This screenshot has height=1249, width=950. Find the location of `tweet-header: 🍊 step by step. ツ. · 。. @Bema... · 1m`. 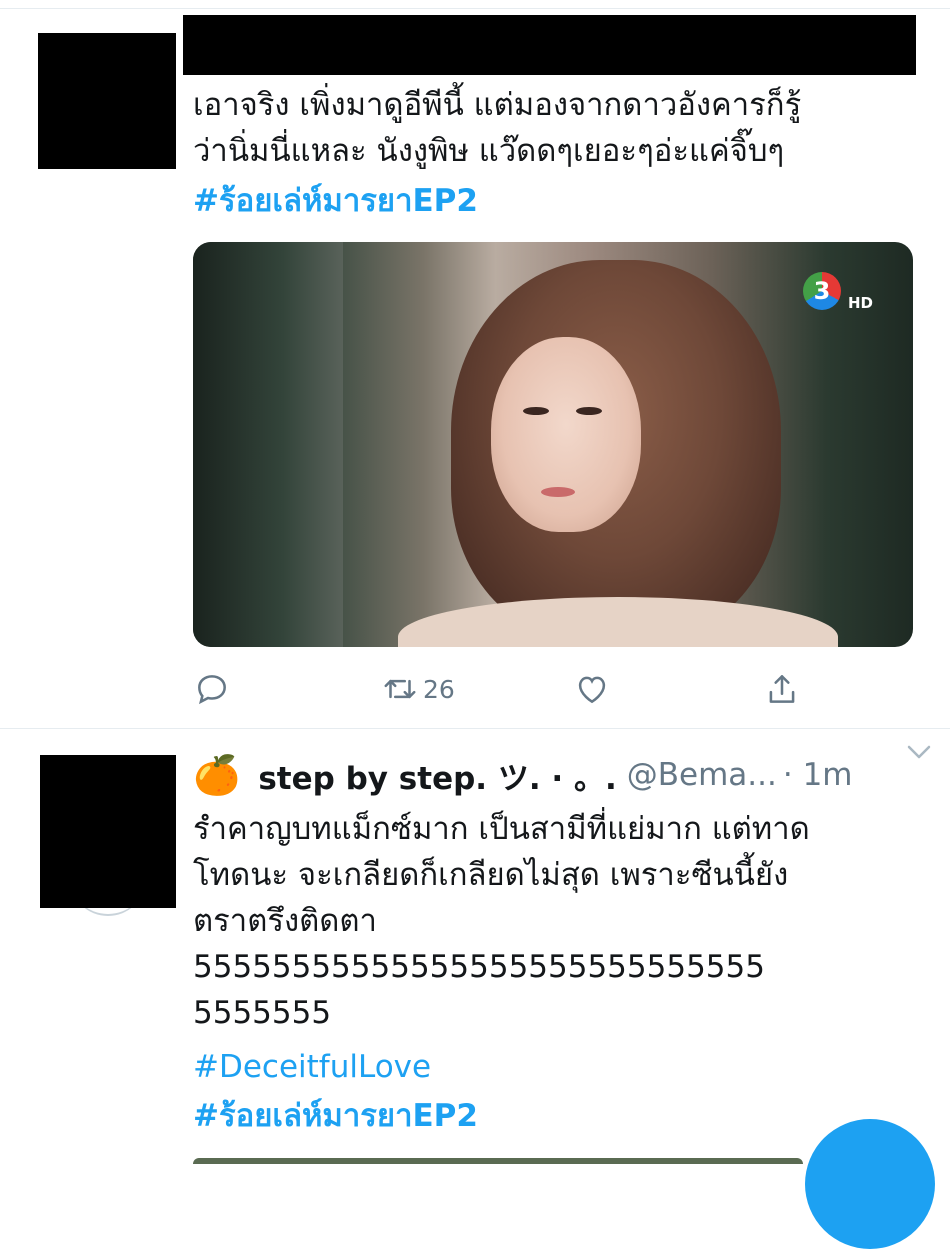

tweet-header: 🍊 step by step. ツ. · 。. @Bema... · 1m is located at coordinates (563, 775).